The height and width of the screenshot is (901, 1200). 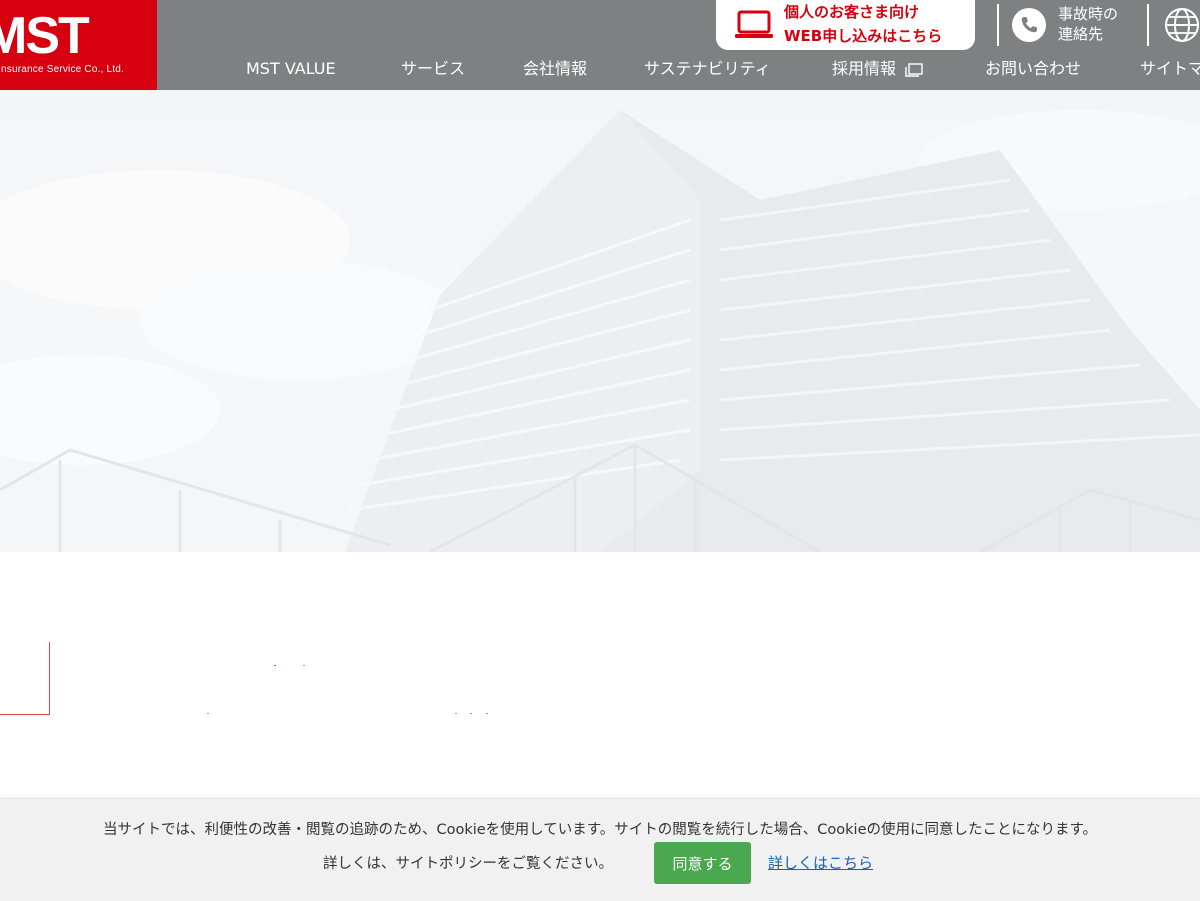 I want to click on cookie-agree-button: 同意する, so click(x=702, y=863).